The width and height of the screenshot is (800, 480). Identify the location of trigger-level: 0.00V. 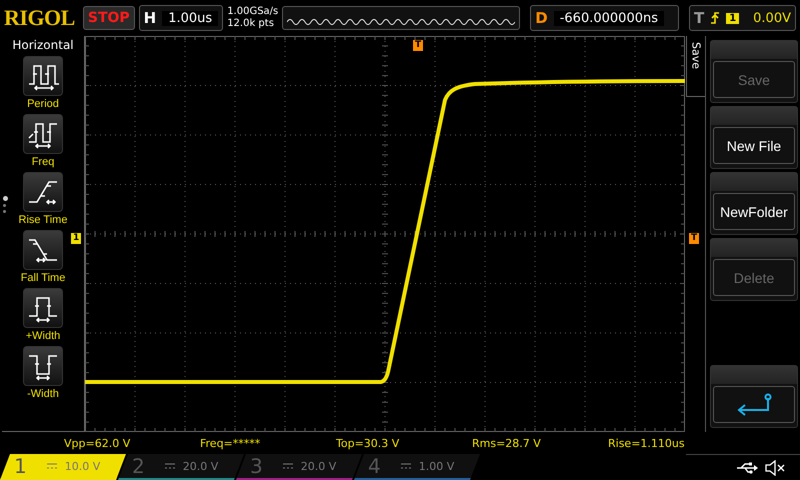
(772, 18).